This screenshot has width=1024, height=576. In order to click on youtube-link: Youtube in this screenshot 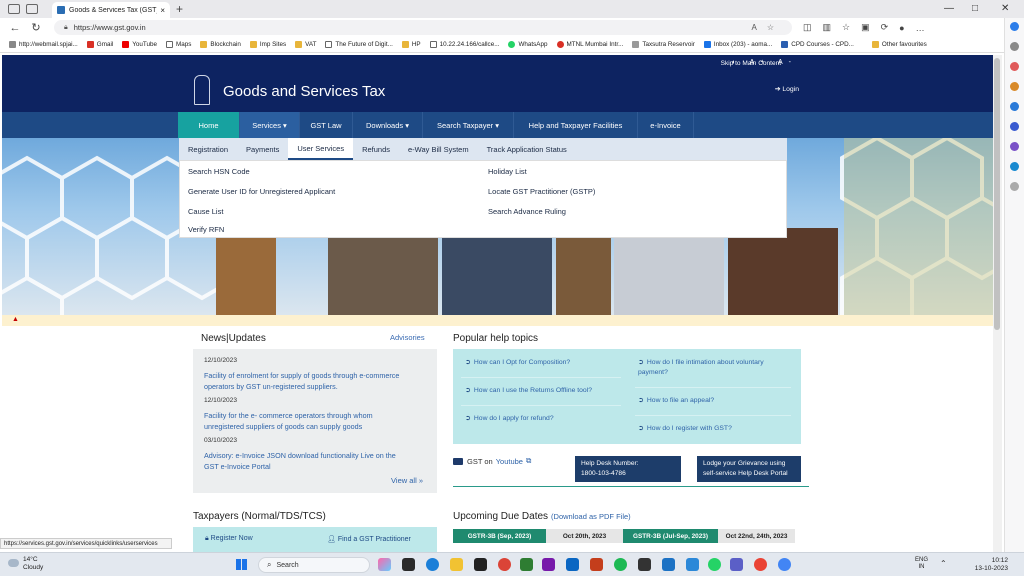, I will do `click(509, 461)`.